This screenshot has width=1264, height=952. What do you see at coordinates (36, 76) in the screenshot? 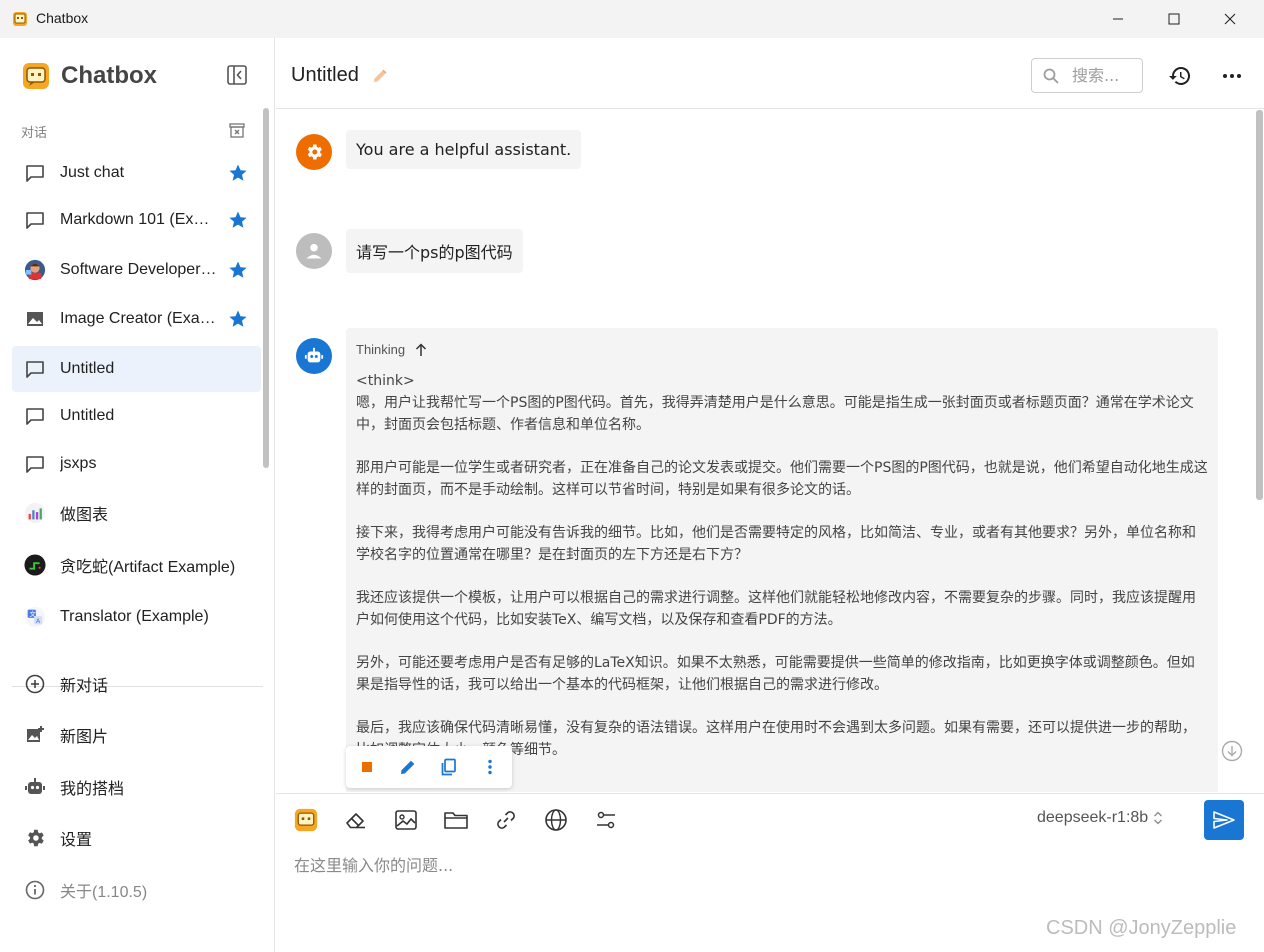
I see `chatbox-logo-icon` at bounding box center [36, 76].